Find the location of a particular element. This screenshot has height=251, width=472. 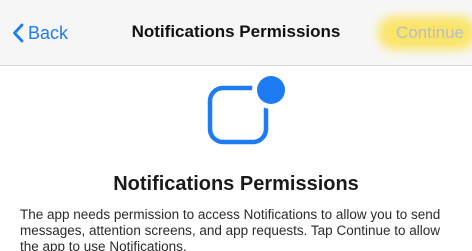

notification-badge-icon is located at coordinates (248, 109).